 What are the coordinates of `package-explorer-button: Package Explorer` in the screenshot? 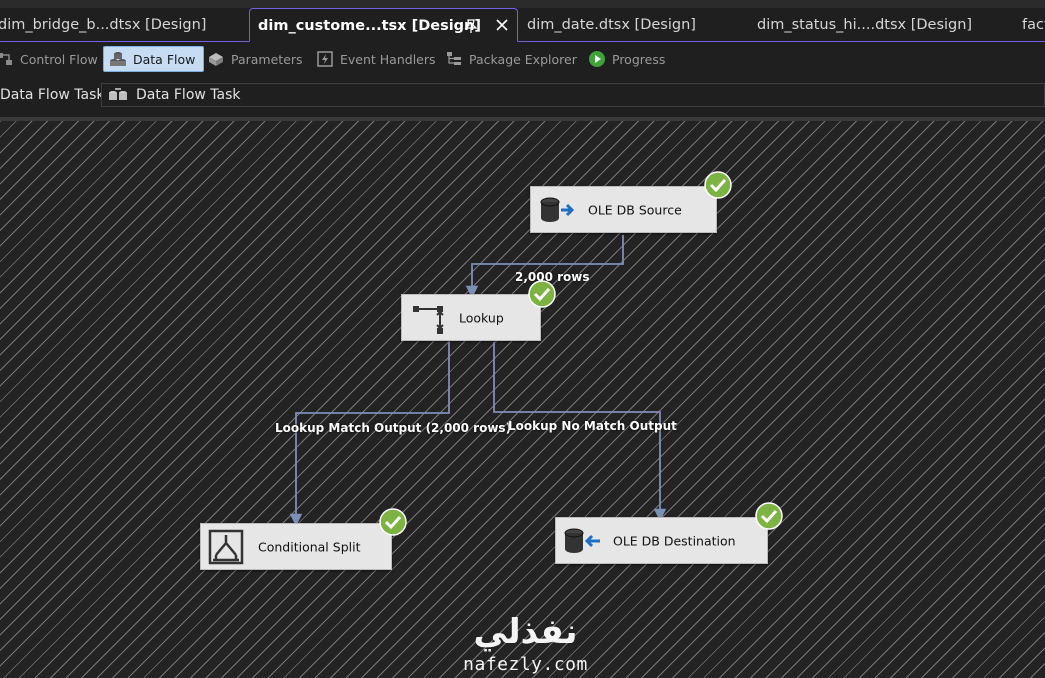 It's located at (511, 59).